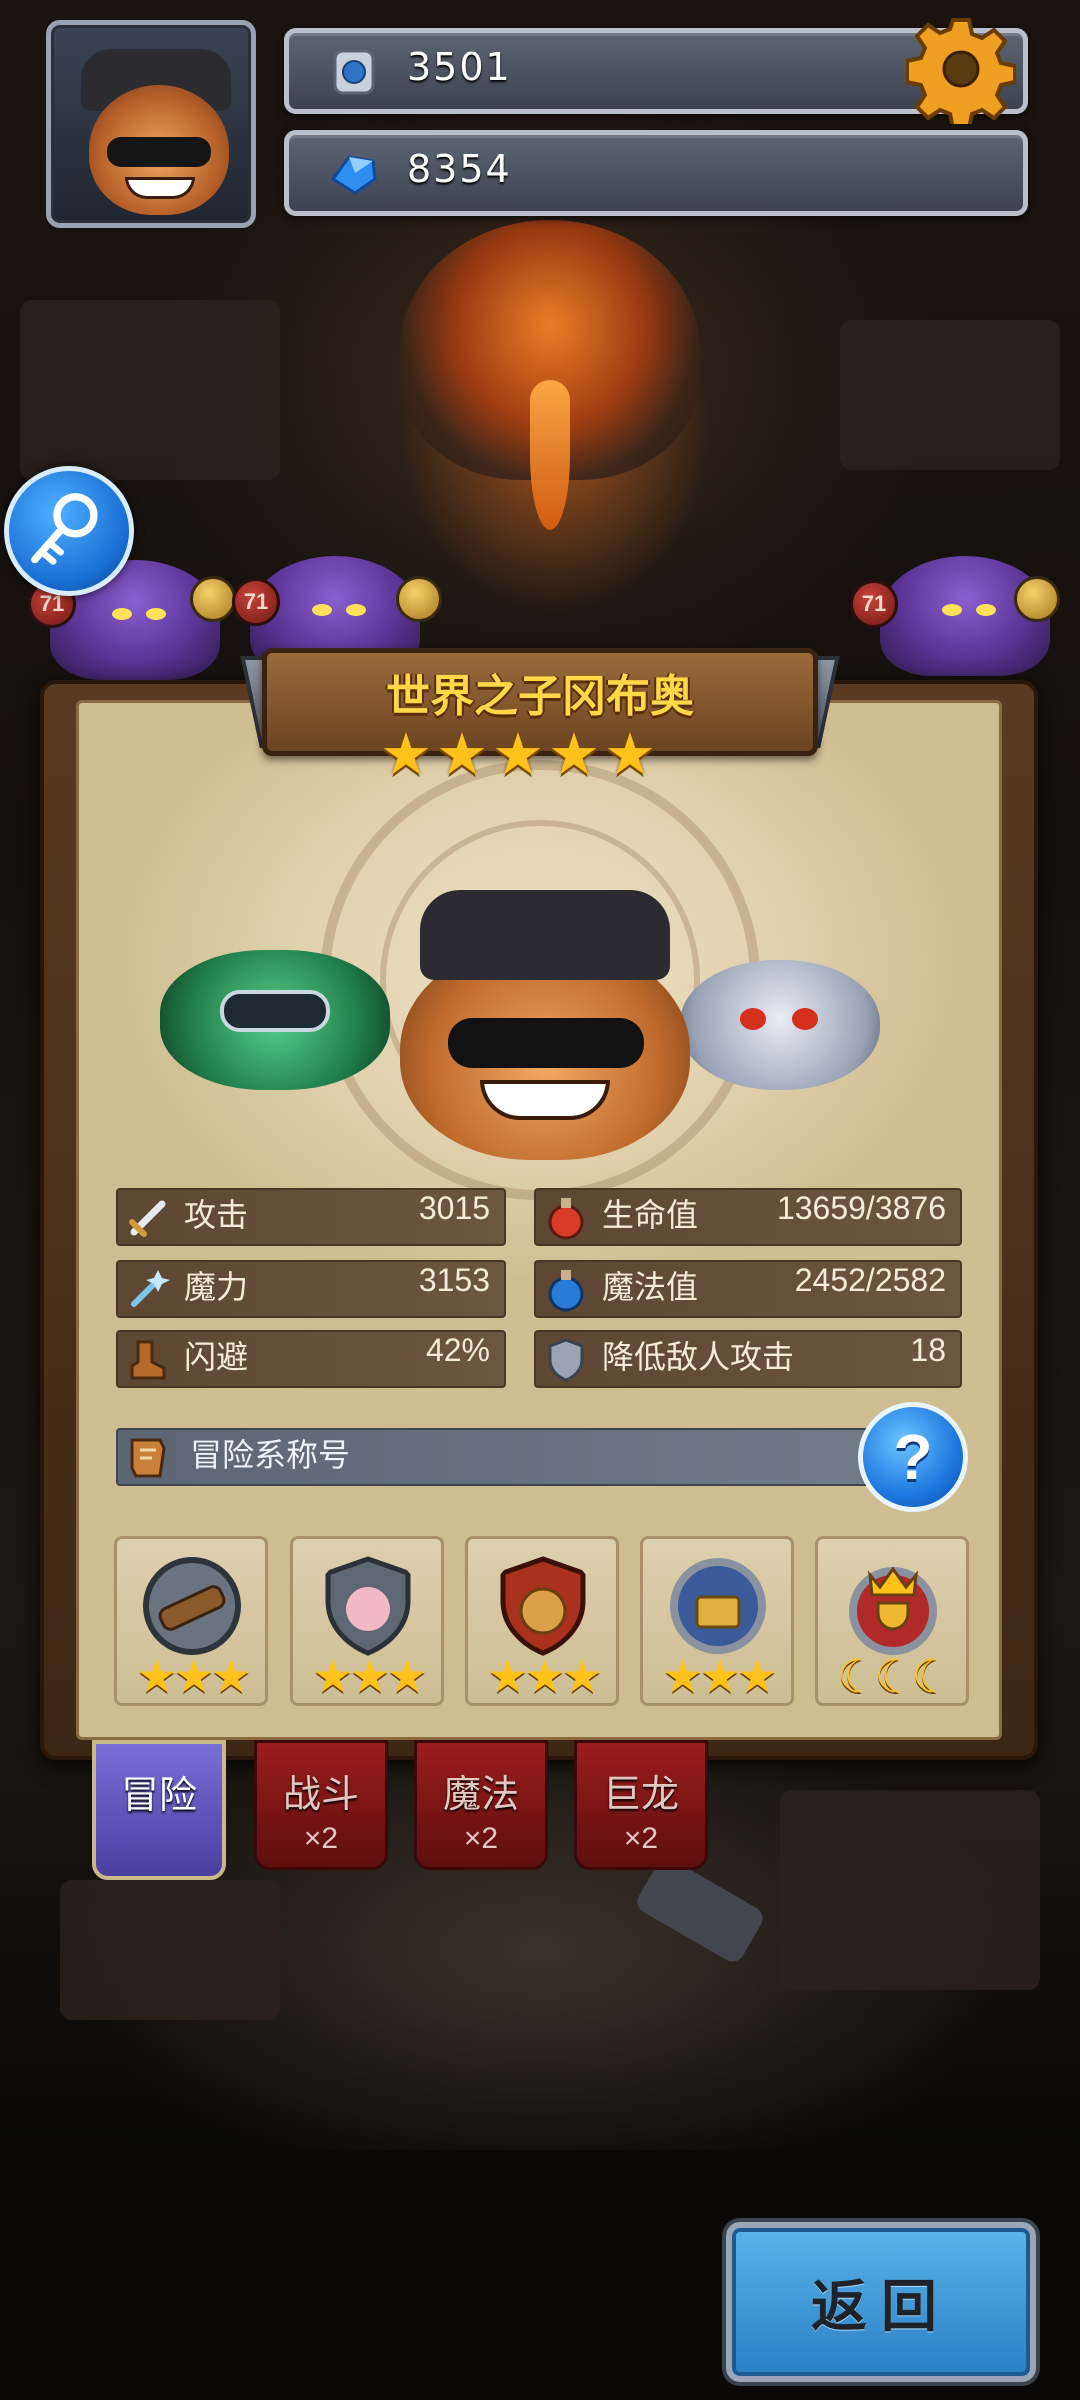  I want to click on stat-hp: 生命值 13659/3876, so click(748, 1217).